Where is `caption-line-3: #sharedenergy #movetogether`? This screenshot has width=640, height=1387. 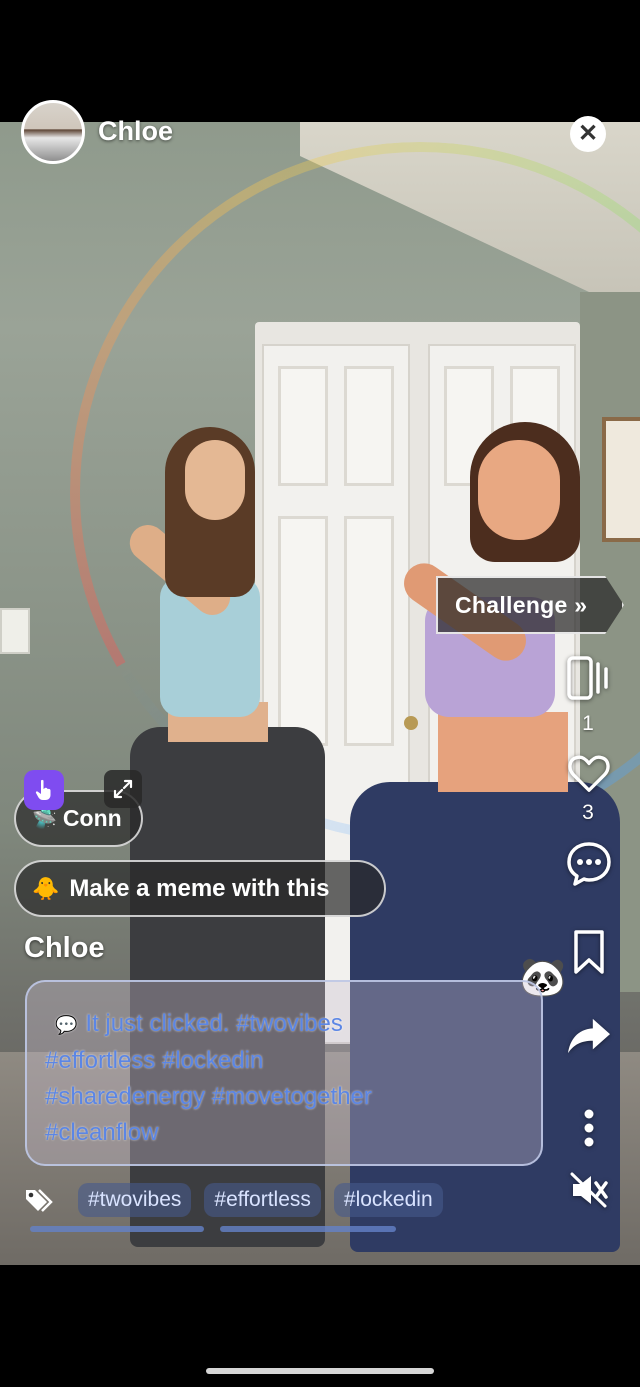 caption-line-3: #sharedenergy #movetogether is located at coordinates (208, 1096).